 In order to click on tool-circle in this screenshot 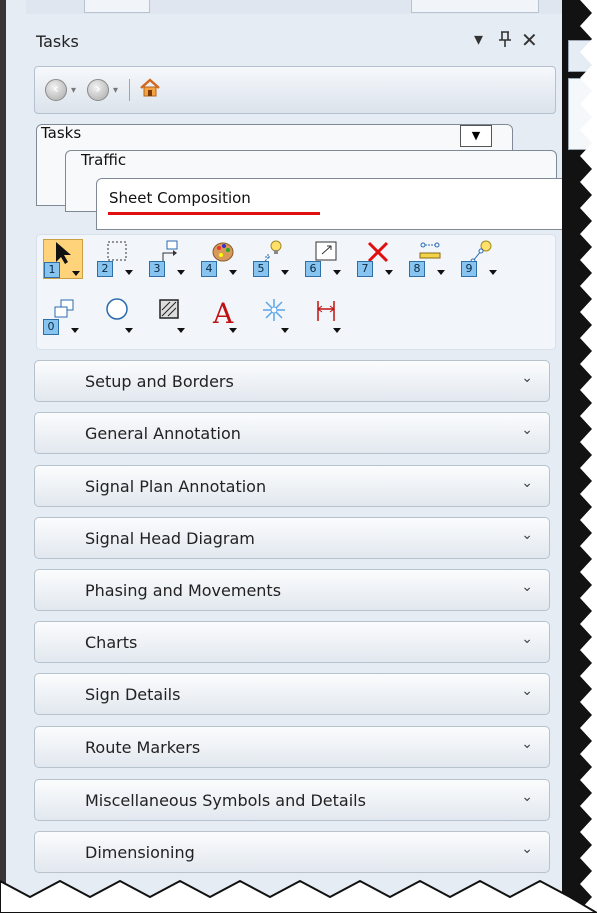, I will do `click(116, 316)`.